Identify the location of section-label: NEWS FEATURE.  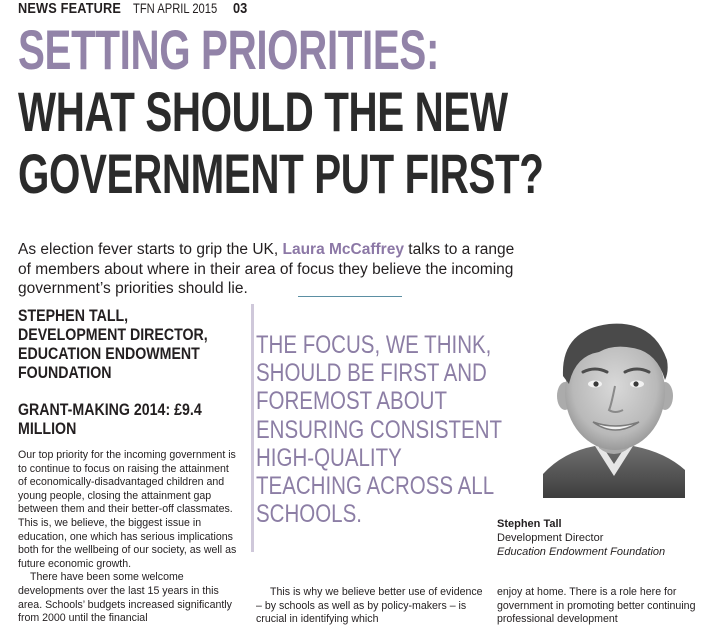
(70, 8).